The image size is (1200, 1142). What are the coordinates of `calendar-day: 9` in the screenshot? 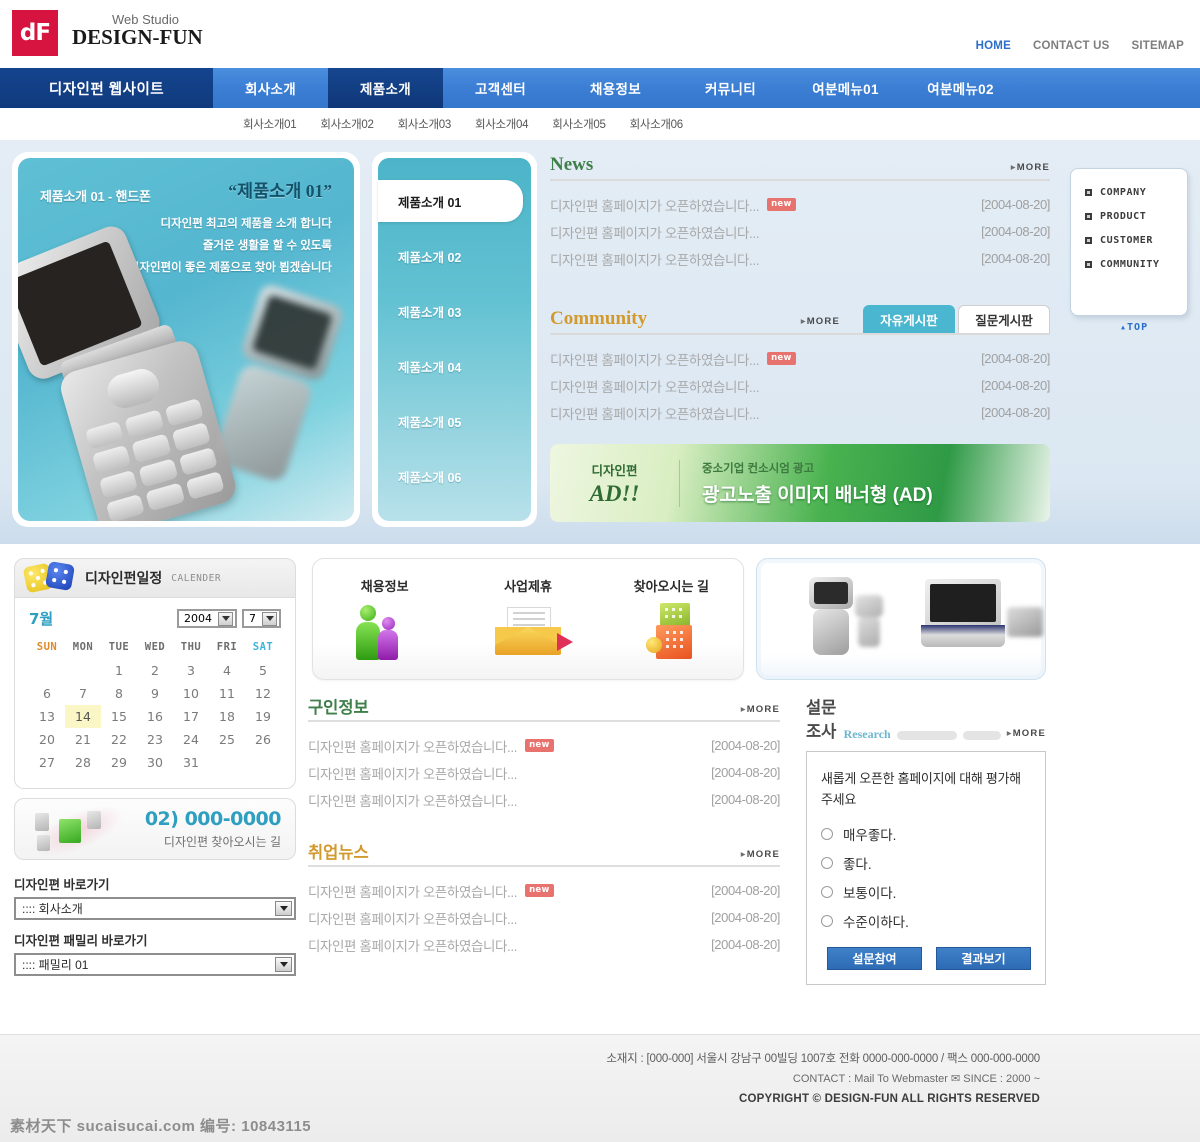 It's located at (155, 693).